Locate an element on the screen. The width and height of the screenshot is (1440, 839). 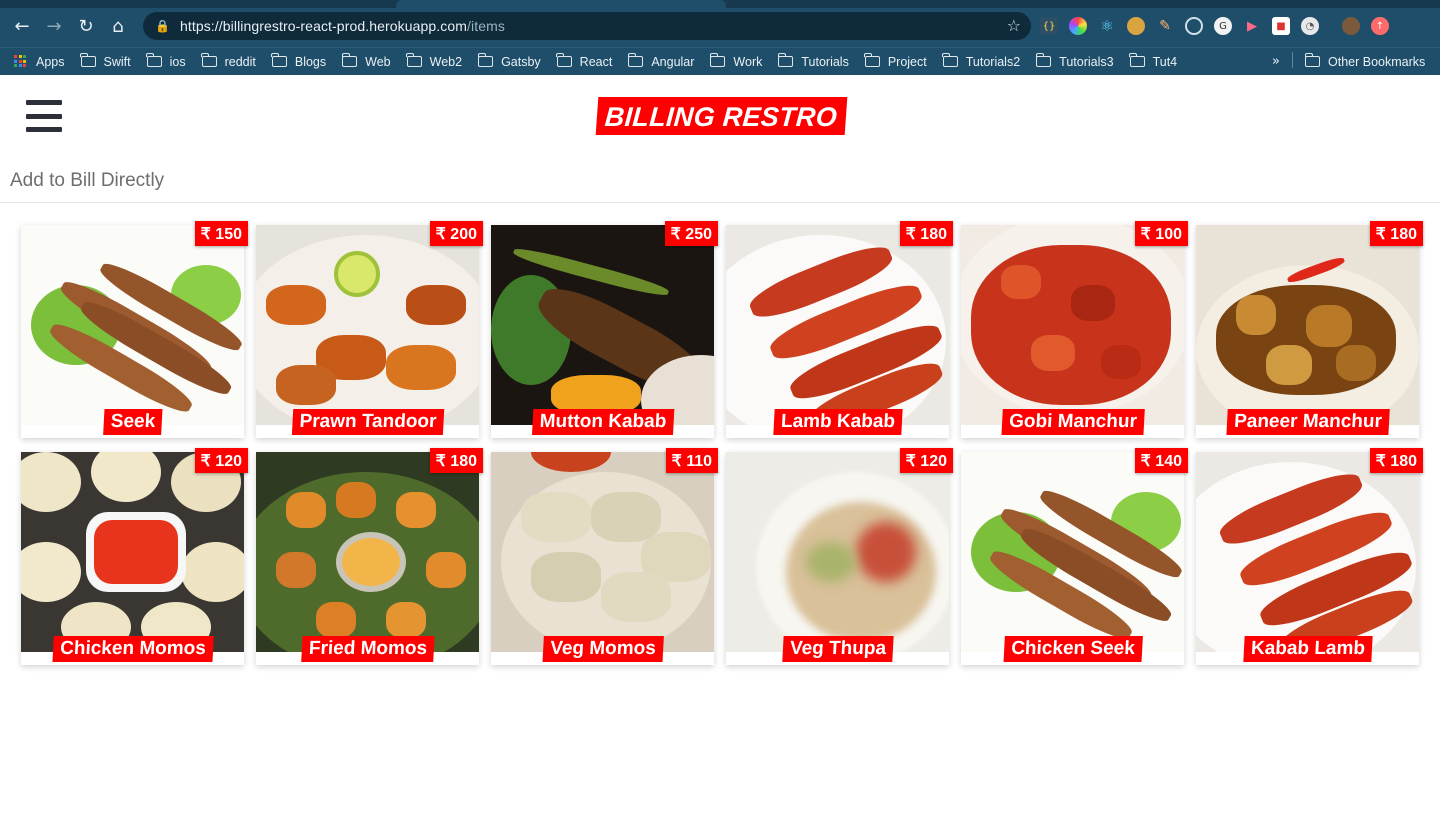
bookmark-label: Project is located at coordinates (907, 61).